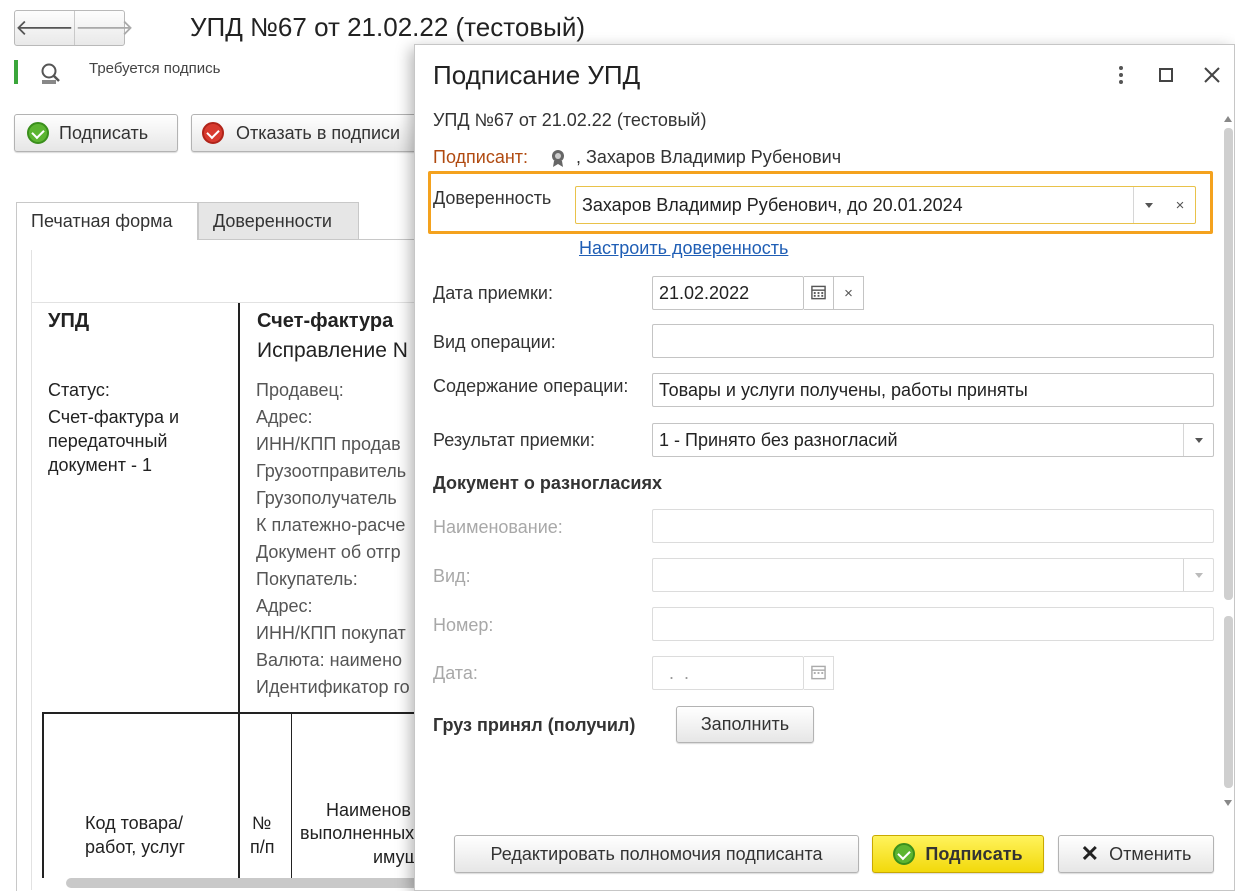  What do you see at coordinates (481, 157) in the screenshot?
I see `signer-label: Подписант:` at bounding box center [481, 157].